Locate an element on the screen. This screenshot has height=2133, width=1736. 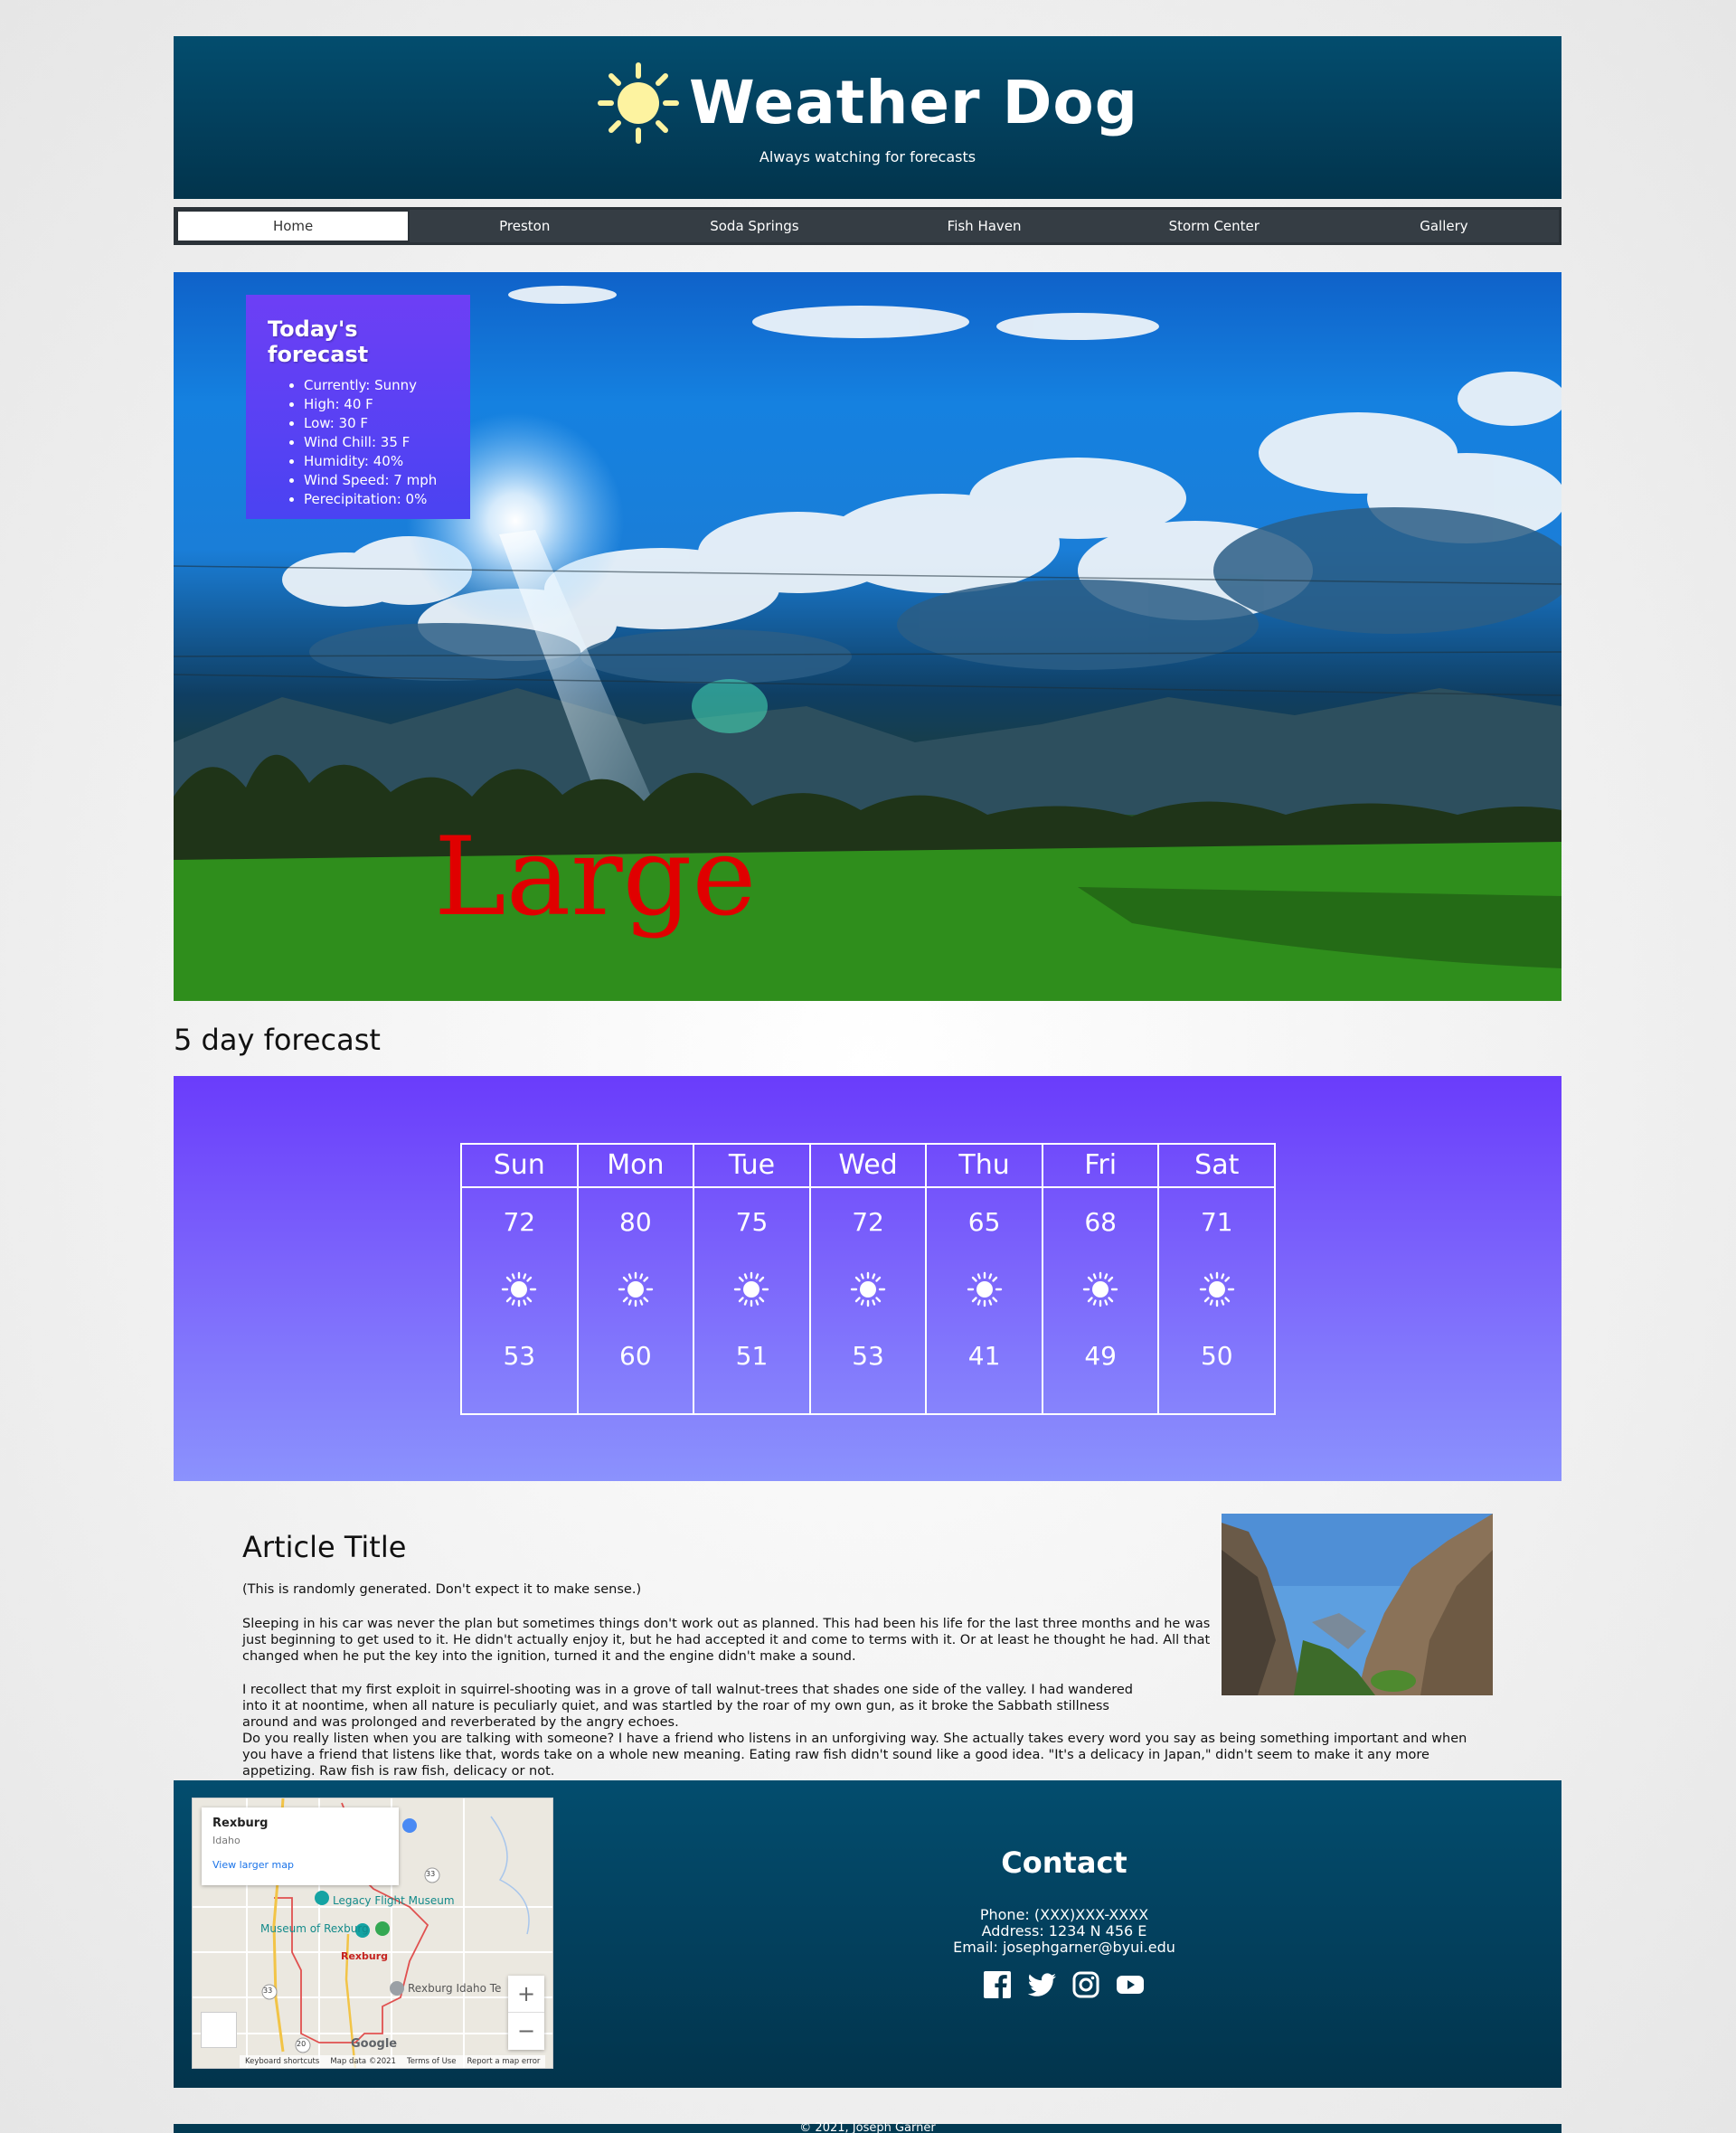
map-place-name: Rexburg is located at coordinates (240, 1824).